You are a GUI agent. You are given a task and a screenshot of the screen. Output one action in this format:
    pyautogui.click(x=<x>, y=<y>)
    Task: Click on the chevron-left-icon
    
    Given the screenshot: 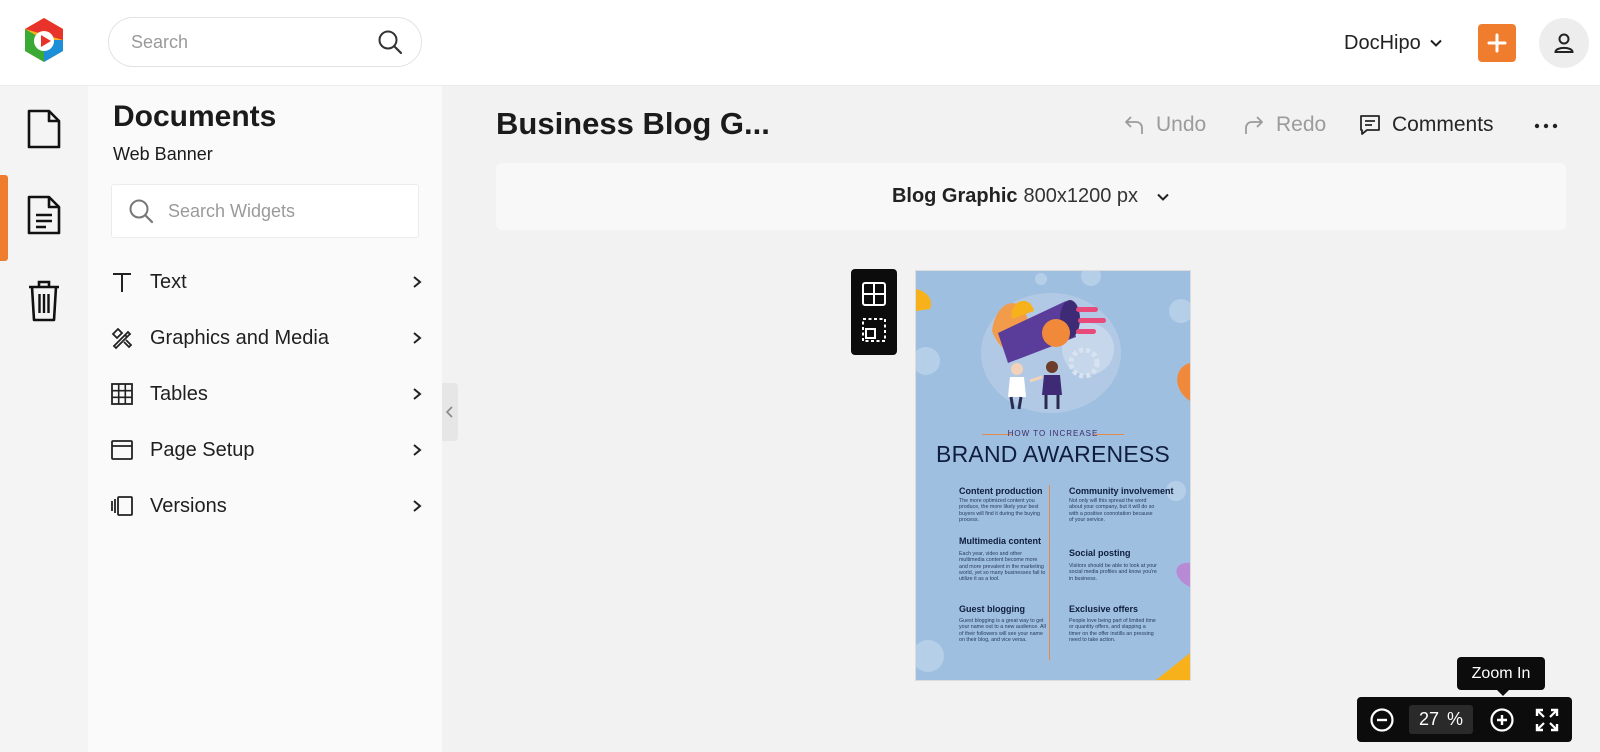 What is the action you would take?
    pyautogui.click(x=449, y=412)
    